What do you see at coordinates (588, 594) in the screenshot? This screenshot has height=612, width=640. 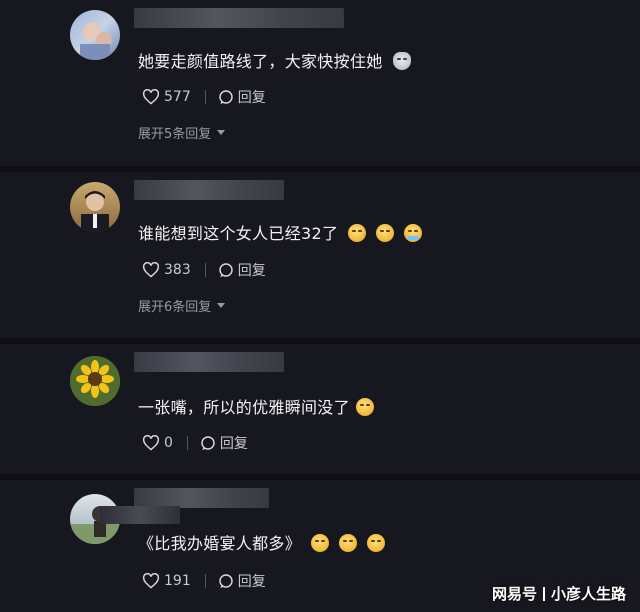 I see `watermark-account: 小彦人生路` at bounding box center [588, 594].